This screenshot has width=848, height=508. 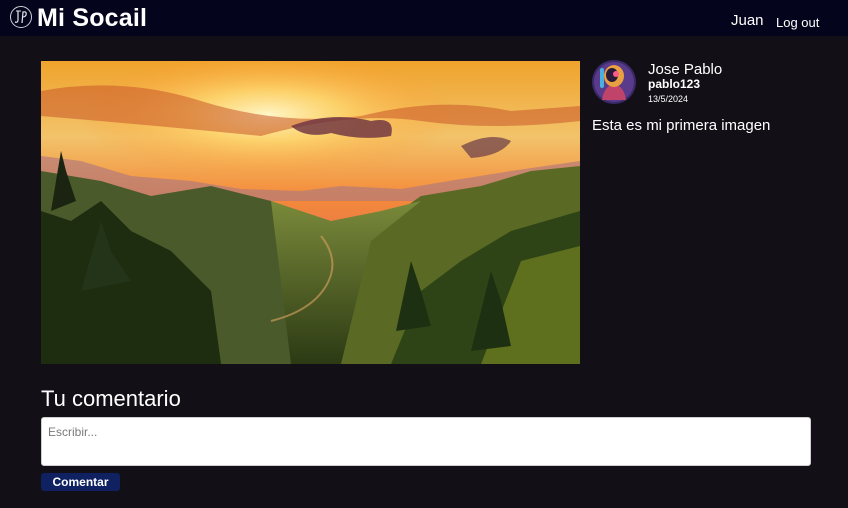 I want to click on robot-avatar-icon, so click(x=614, y=82).